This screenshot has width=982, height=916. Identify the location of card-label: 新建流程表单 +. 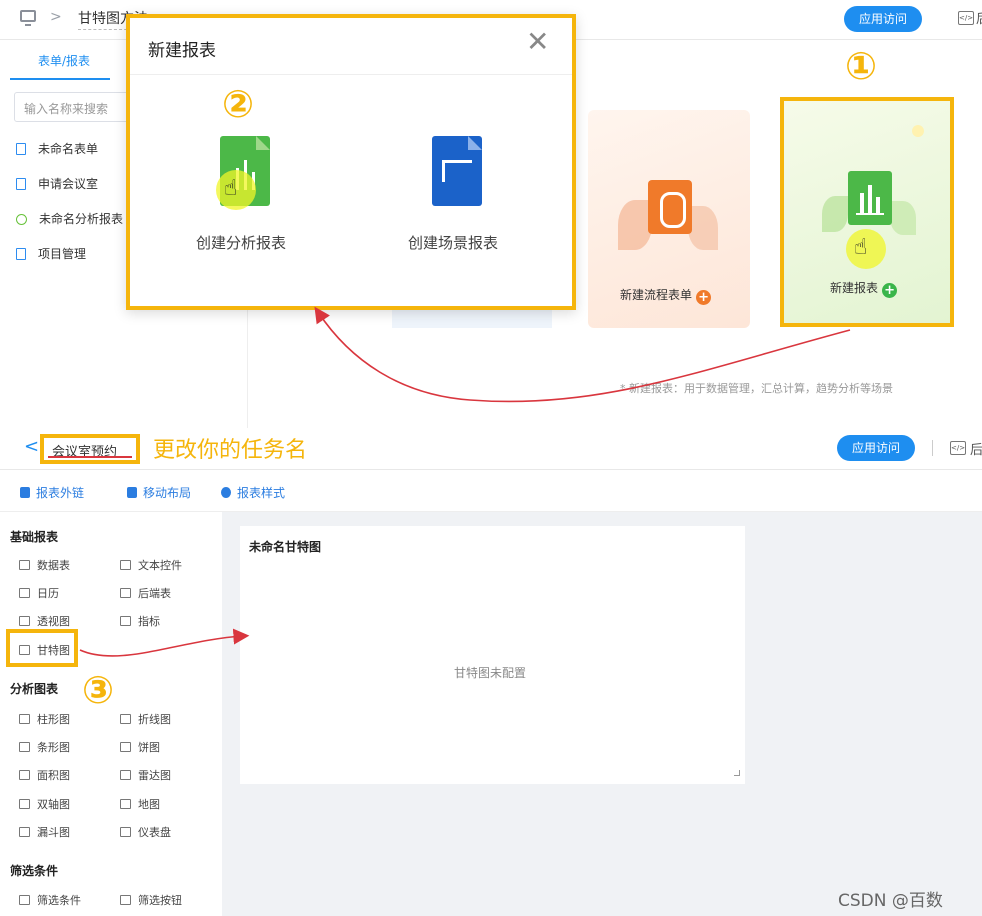
(666, 295).